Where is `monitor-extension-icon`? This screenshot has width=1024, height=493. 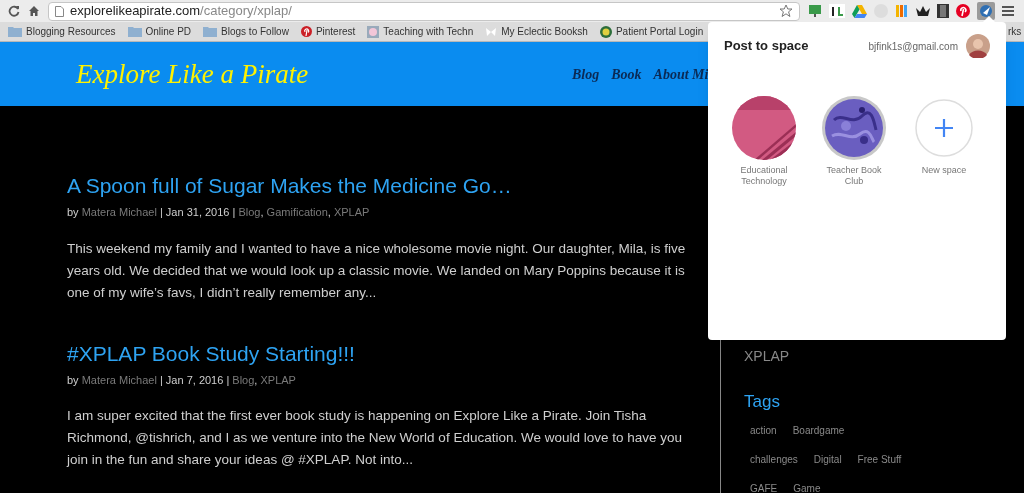
monitor-extension-icon is located at coordinates (815, 11).